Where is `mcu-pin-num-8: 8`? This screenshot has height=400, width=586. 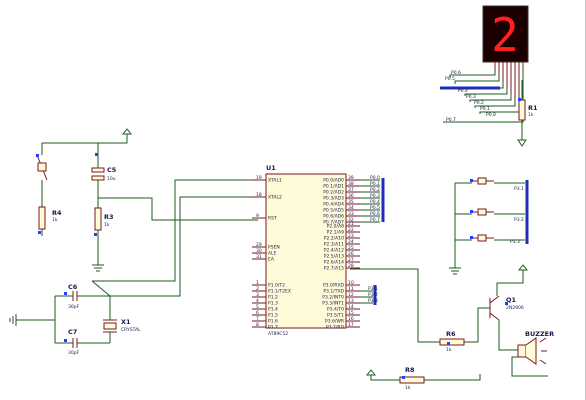 mcu-pin-num-8: 8 is located at coordinates (257, 325).